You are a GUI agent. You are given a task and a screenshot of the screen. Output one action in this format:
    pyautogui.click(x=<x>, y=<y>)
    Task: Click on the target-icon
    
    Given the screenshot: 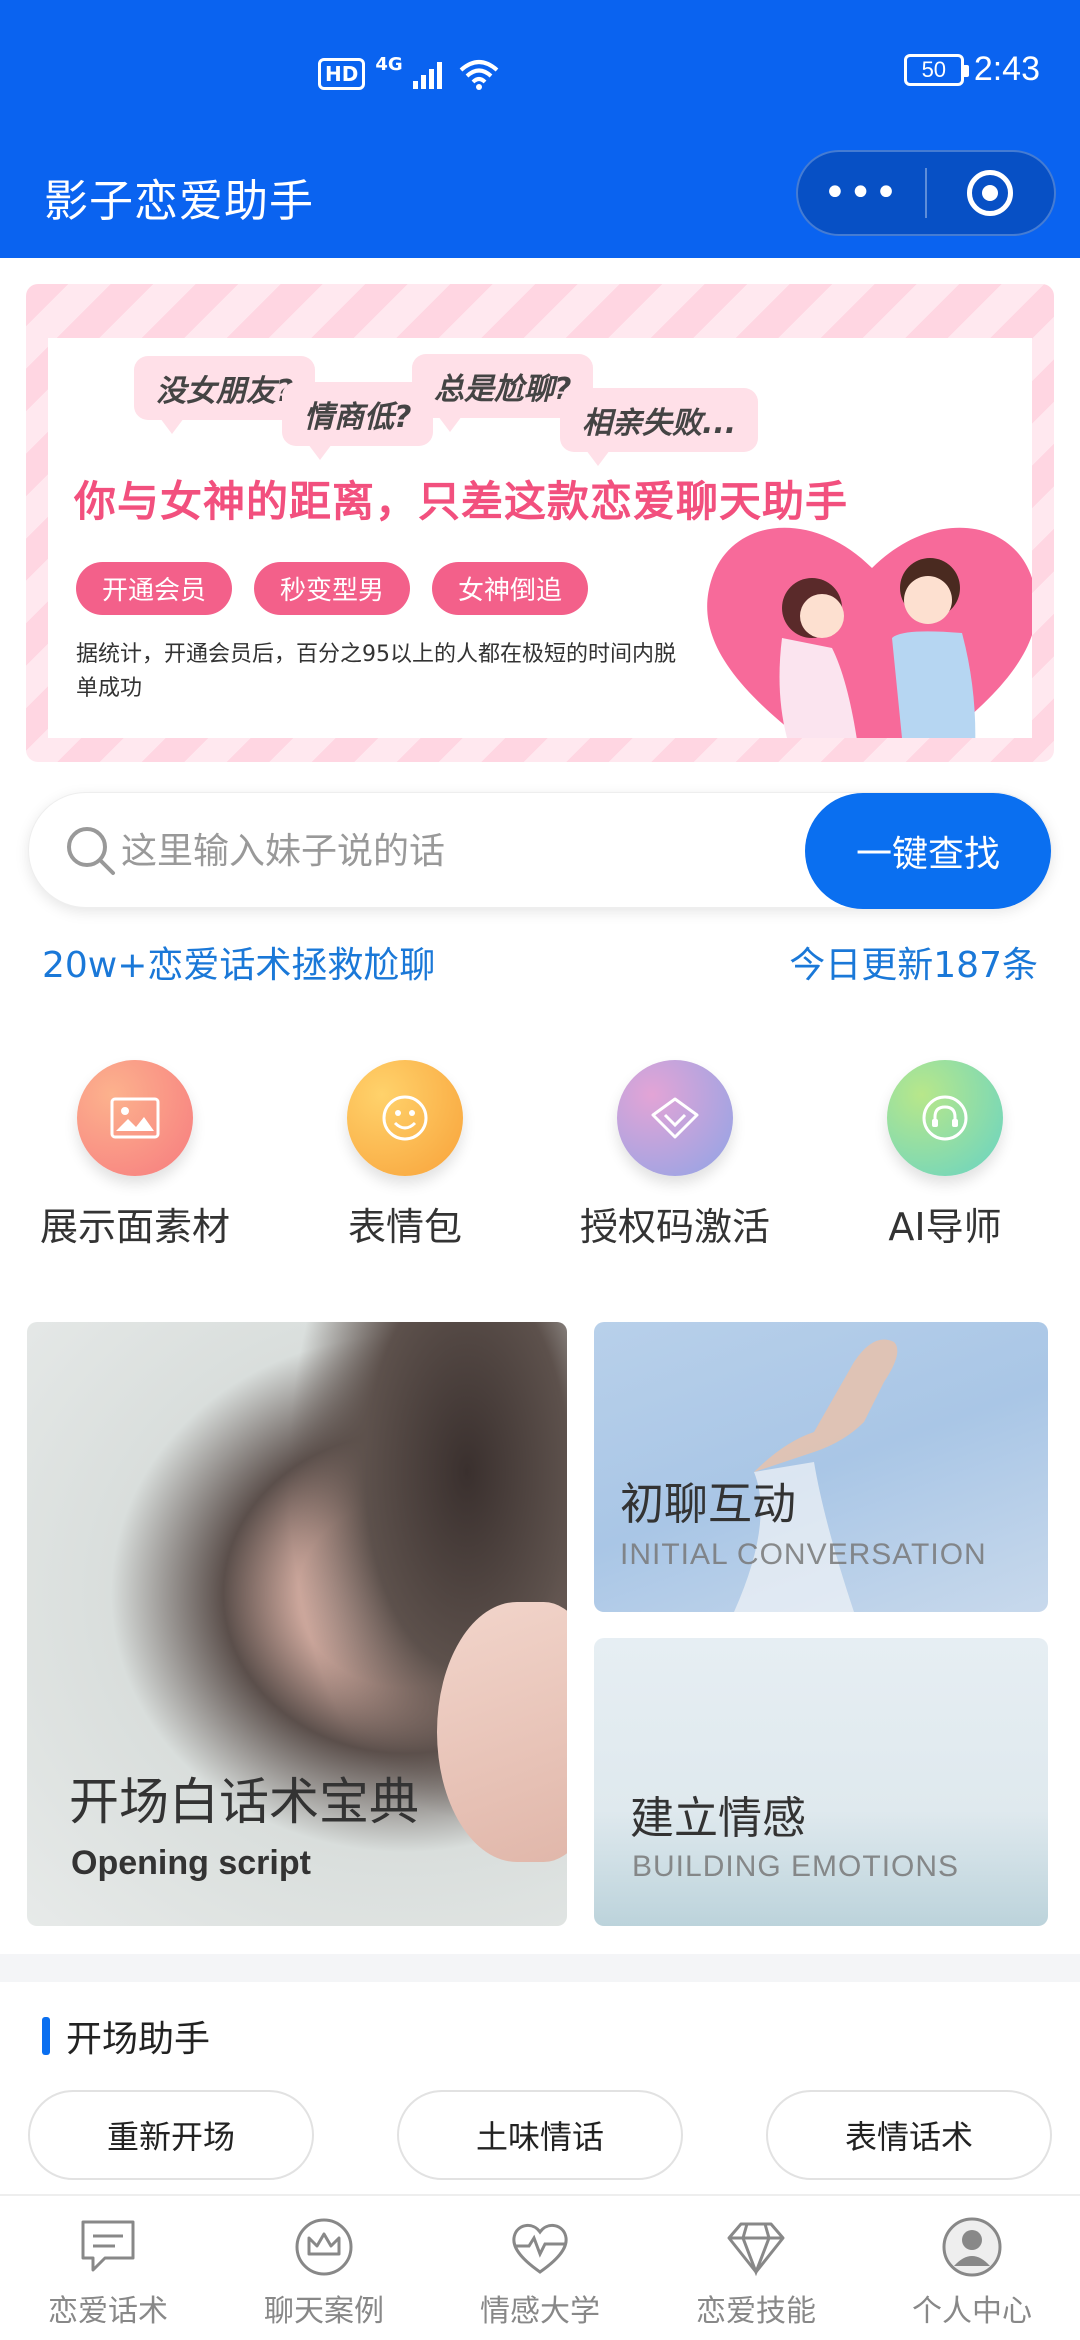 What is the action you would take?
    pyautogui.click(x=990, y=193)
    